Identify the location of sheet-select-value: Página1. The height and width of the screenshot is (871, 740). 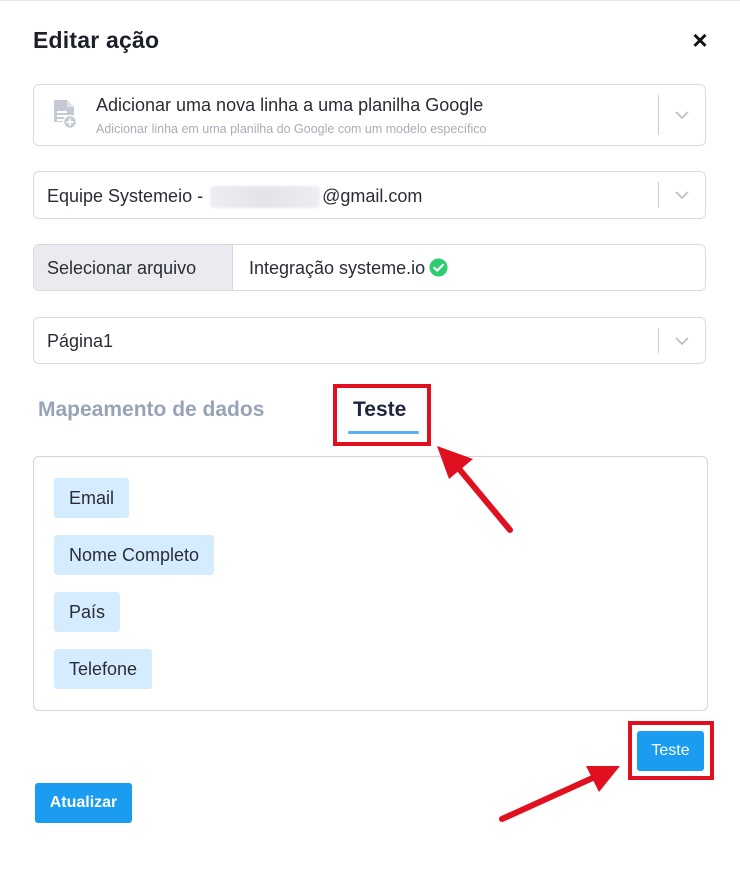
(80, 341).